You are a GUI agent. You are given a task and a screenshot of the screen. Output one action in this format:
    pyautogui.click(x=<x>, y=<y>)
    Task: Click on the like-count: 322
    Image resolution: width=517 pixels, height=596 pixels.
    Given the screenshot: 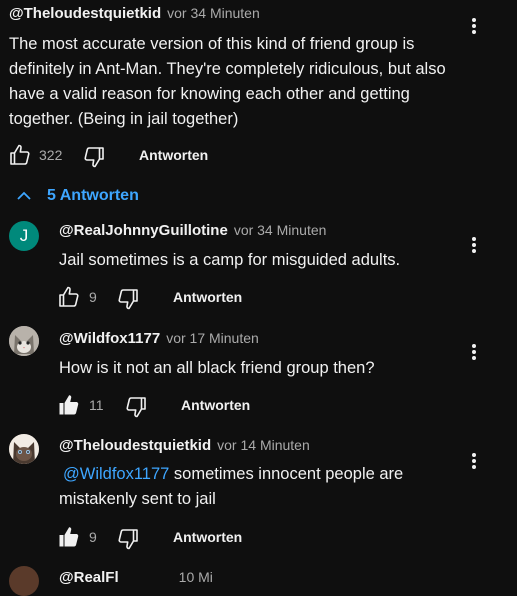 What is the action you would take?
    pyautogui.click(x=51, y=155)
    